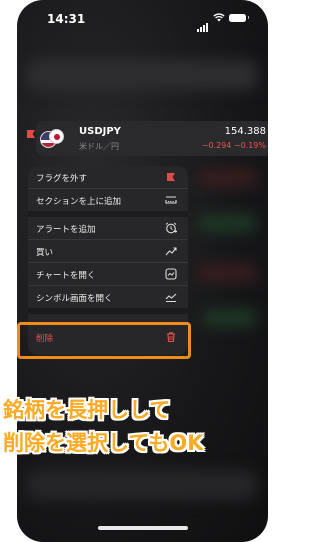 Image resolution: width=320 pixels, height=542 pixels. I want to click on caption-line-2: 削除を選択してもOK, so click(103, 443).